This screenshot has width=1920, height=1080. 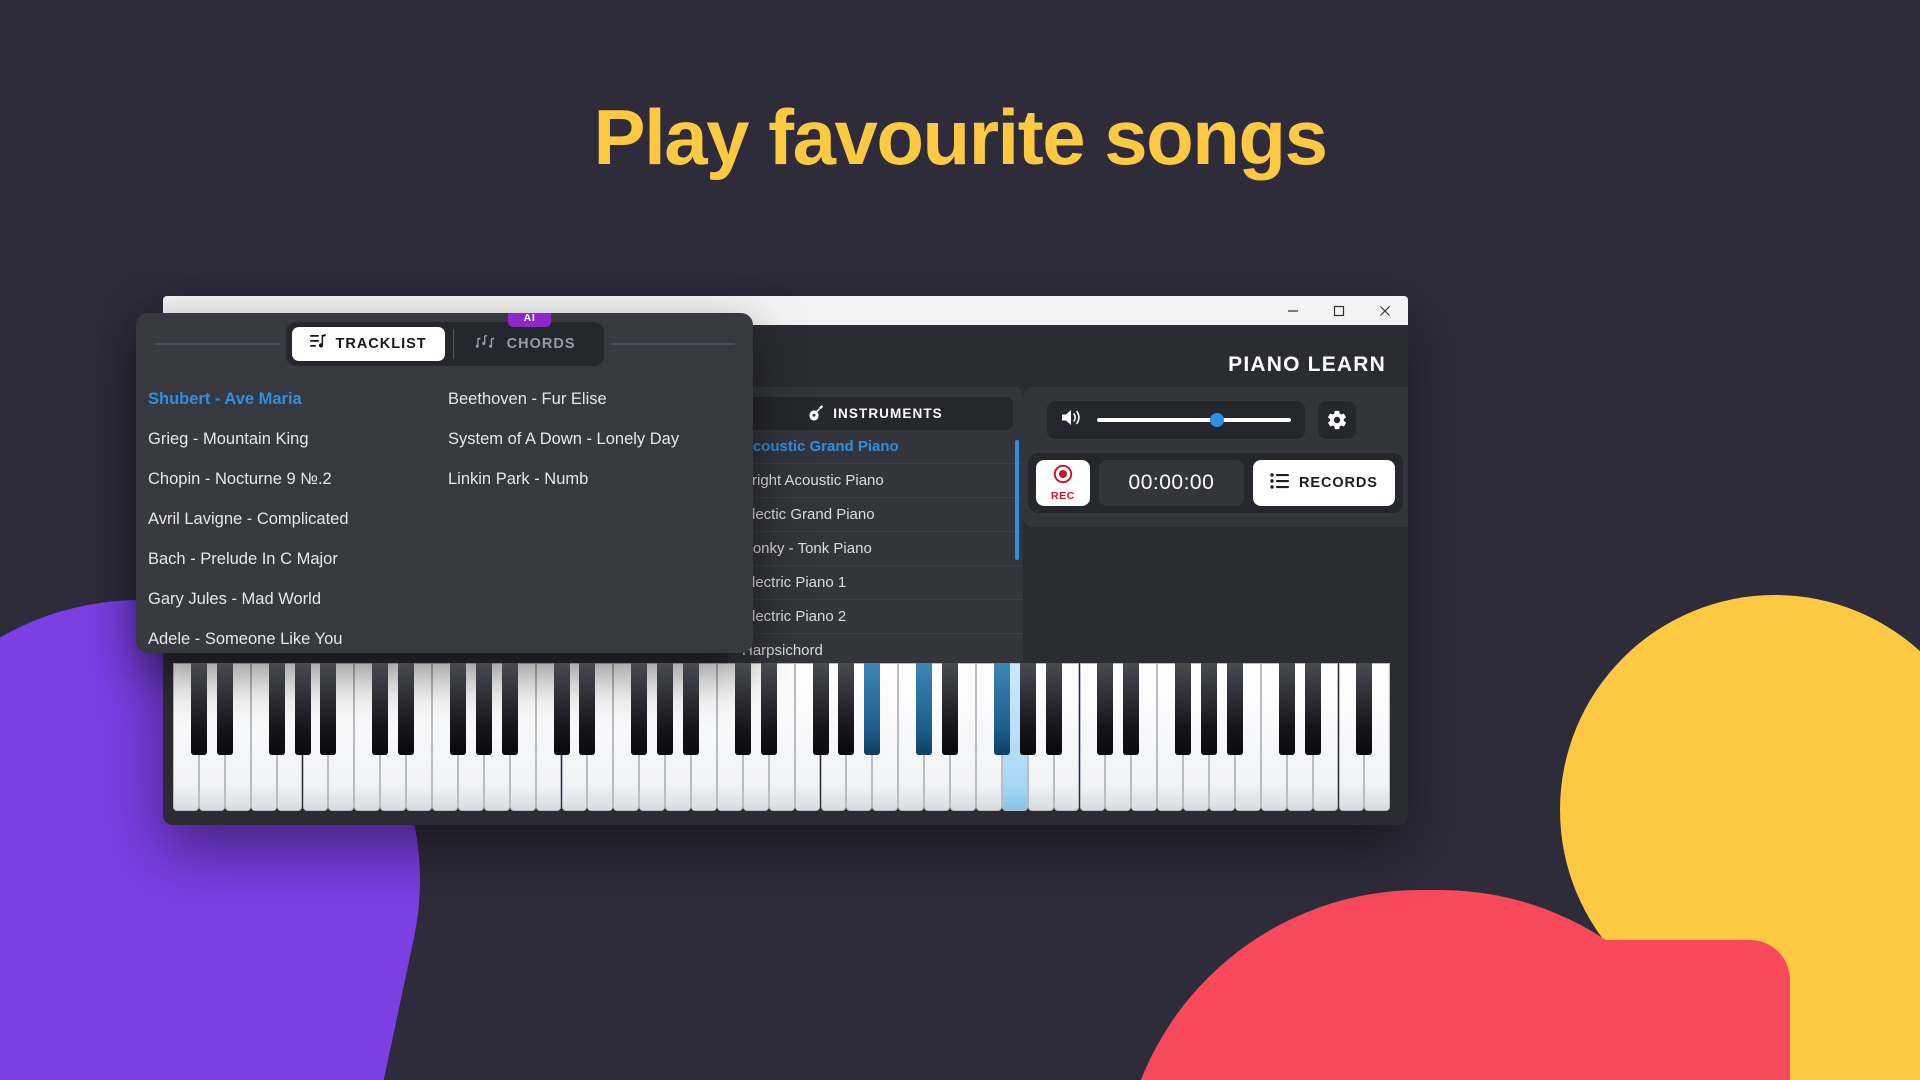 I want to click on track-item: Grieg - Mountain King, so click(x=298, y=439).